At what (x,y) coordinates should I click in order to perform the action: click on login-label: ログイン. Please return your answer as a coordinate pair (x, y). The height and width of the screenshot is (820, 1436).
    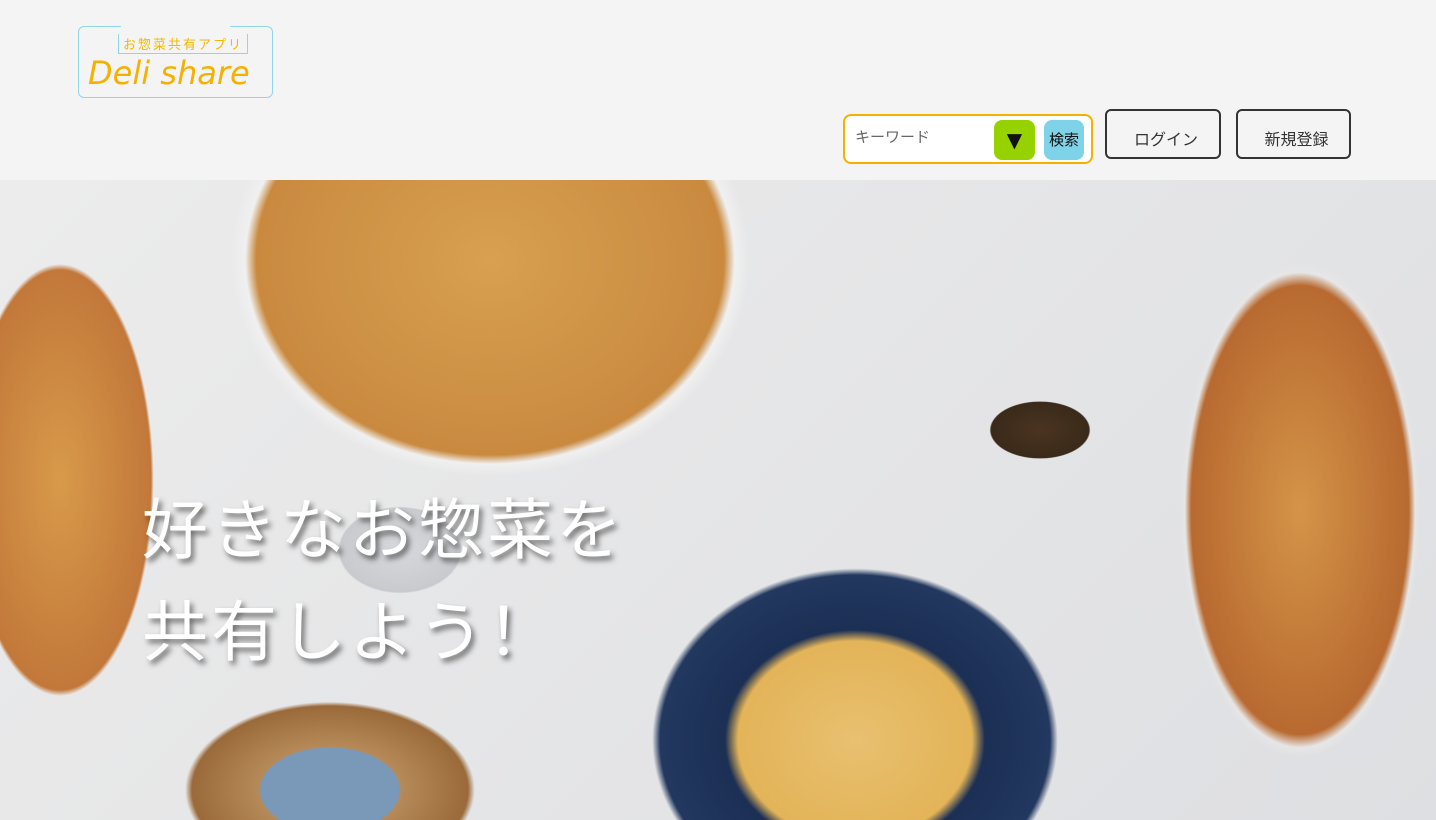
    Looking at the image, I should click on (1165, 139).